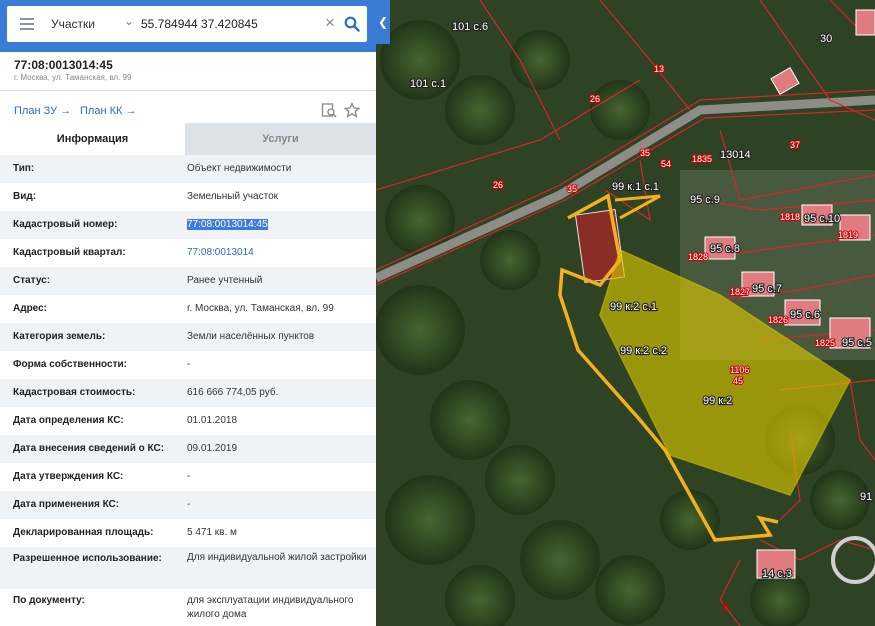 The height and width of the screenshot is (626, 875). What do you see at coordinates (70, 364) in the screenshot?
I see `row-label: Форма собственности:` at bounding box center [70, 364].